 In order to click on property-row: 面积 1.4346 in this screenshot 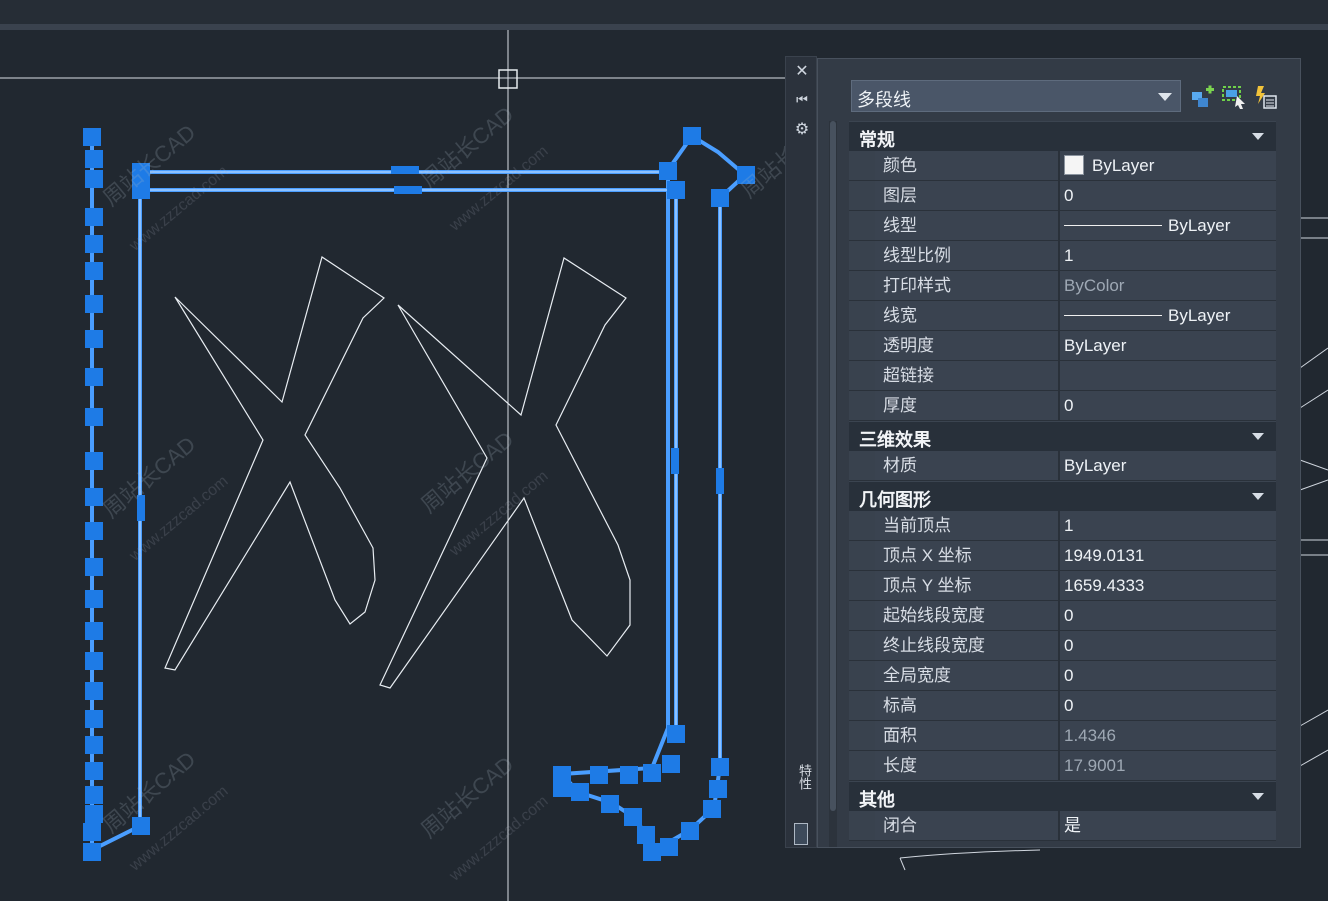, I will do `click(1062, 736)`.